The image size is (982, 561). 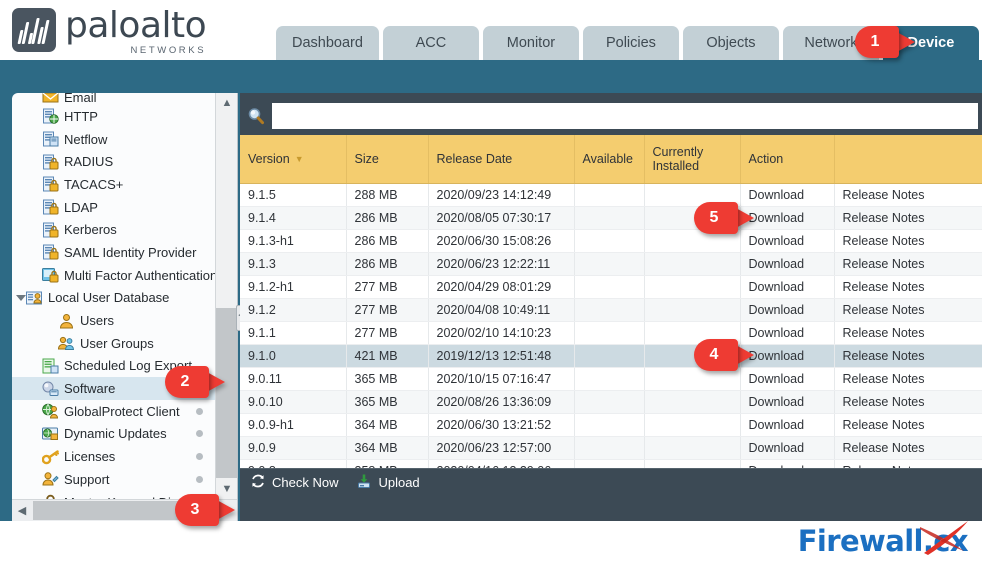 What do you see at coordinates (269, 158) in the screenshot?
I see `column-header-label: Version` at bounding box center [269, 158].